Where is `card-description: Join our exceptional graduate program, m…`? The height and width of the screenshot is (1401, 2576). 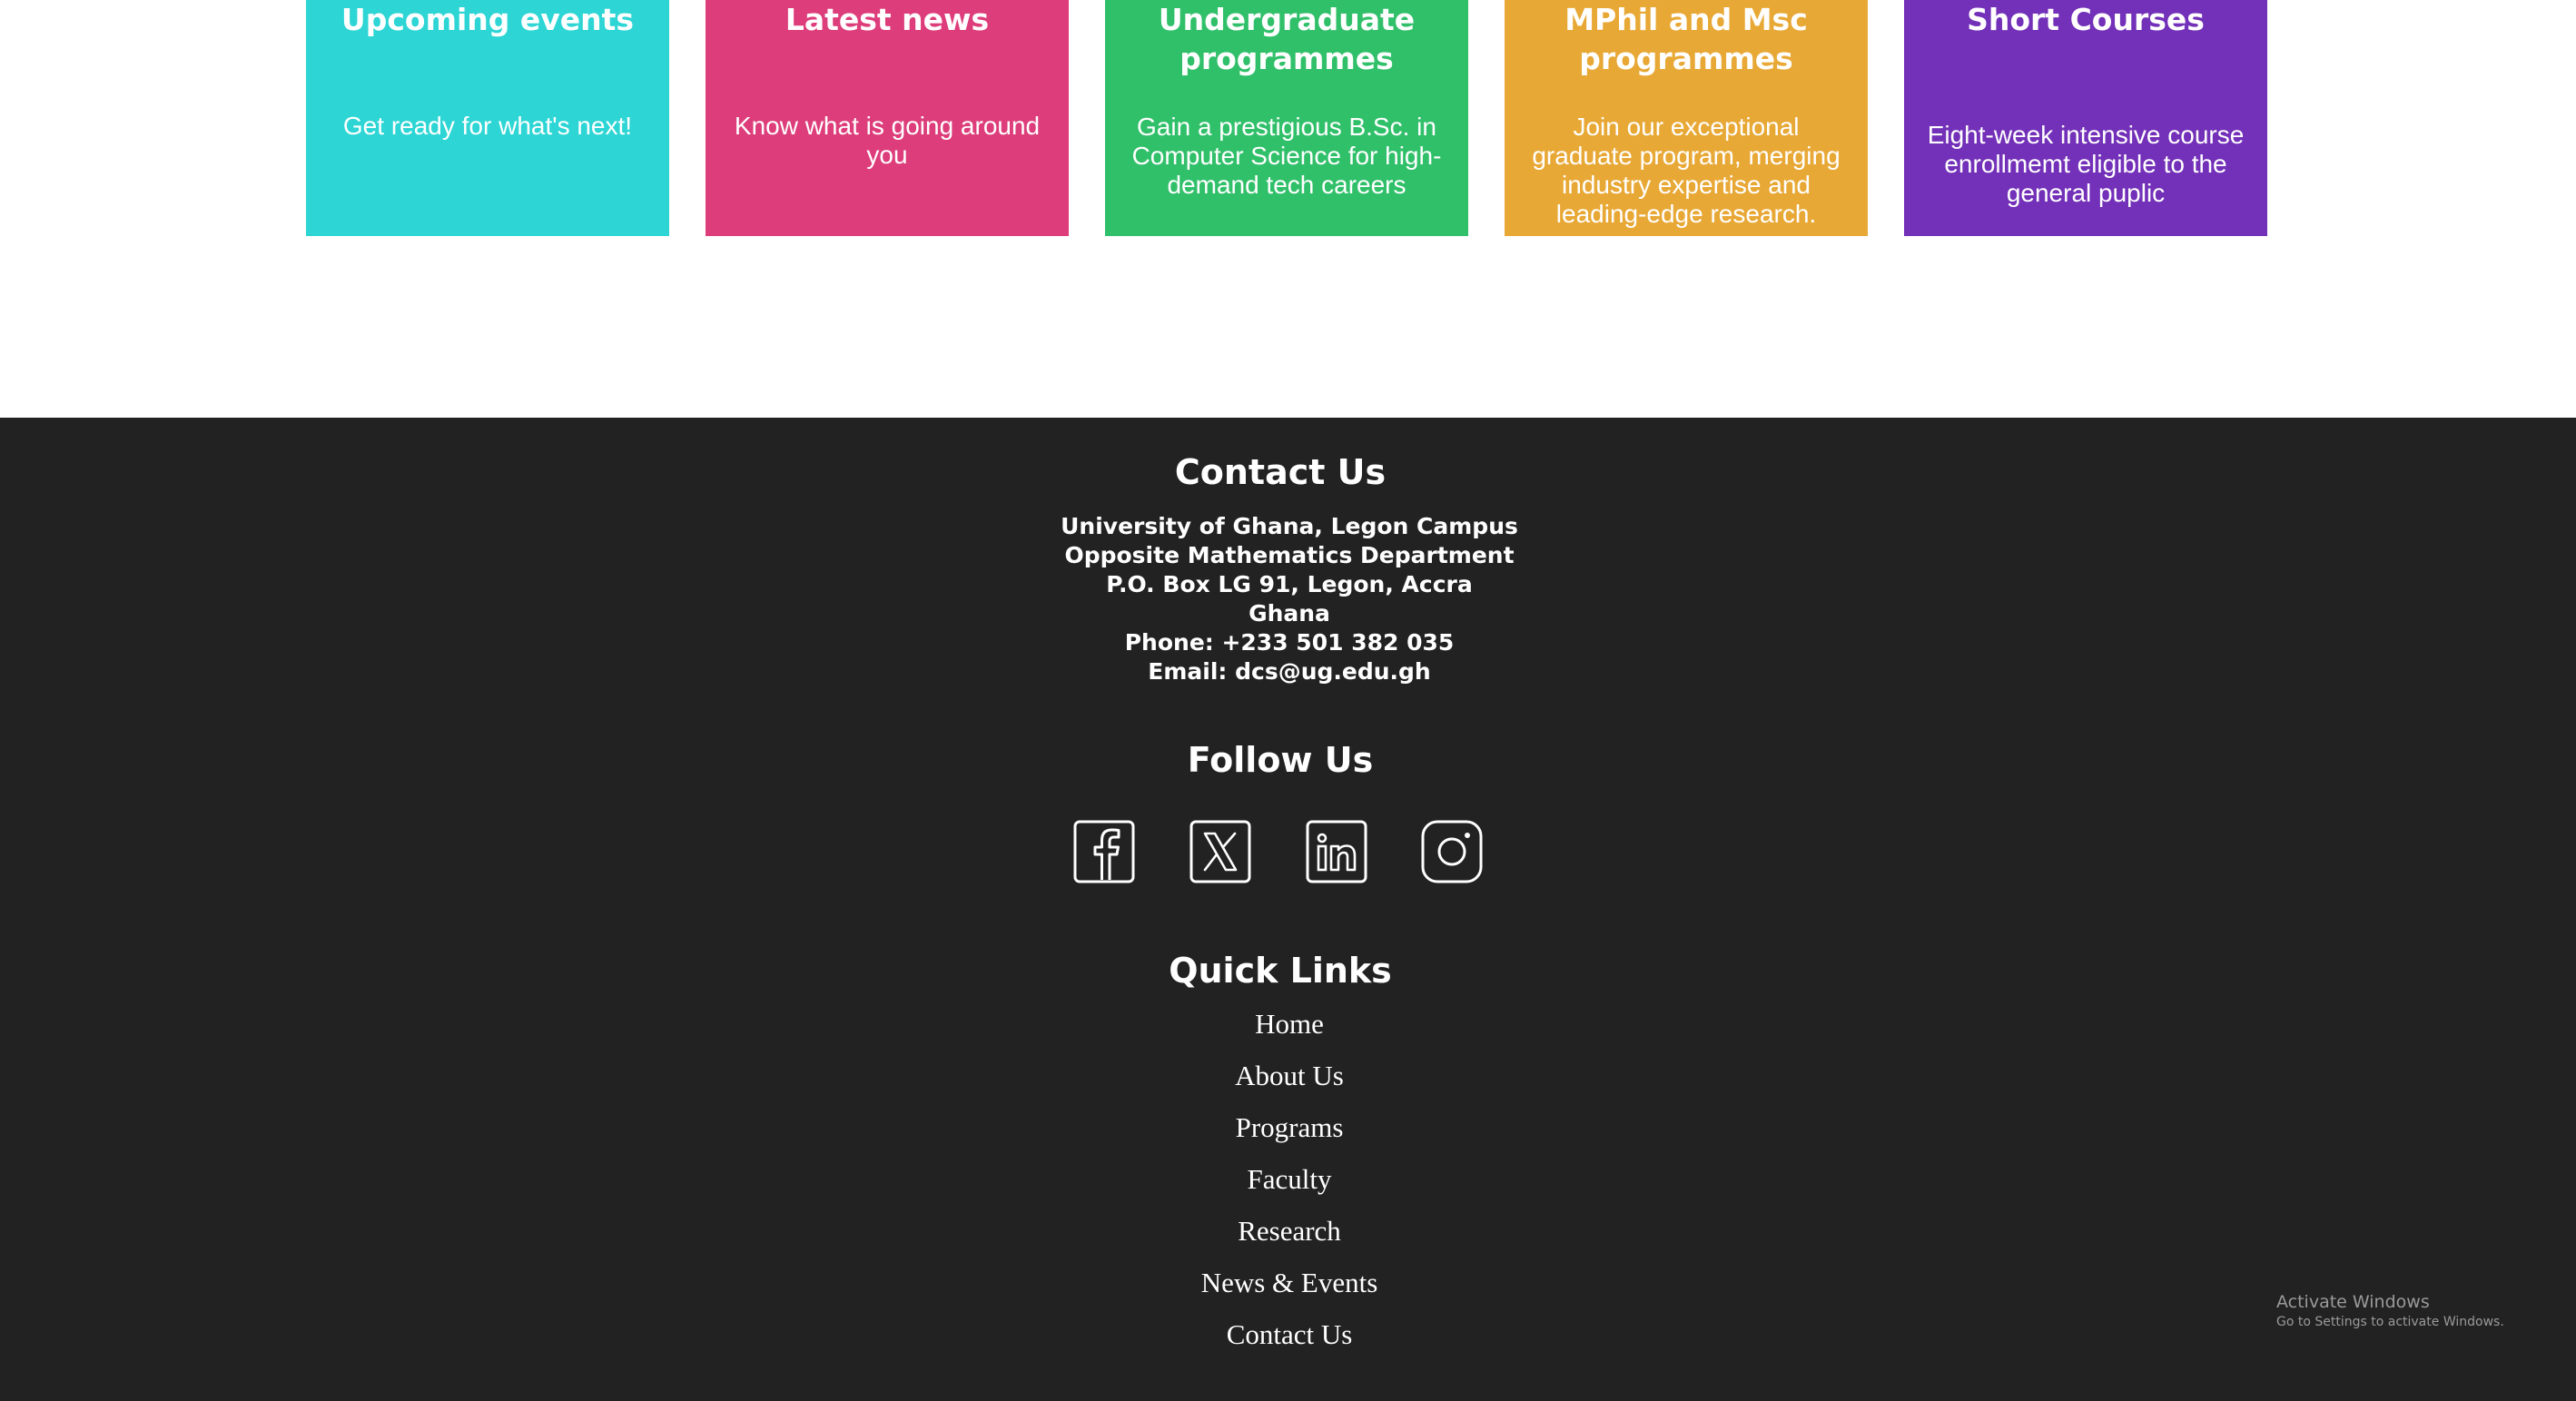
card-description: Join our exceptional graduate program, m… is located at coordinates (1686, 171).